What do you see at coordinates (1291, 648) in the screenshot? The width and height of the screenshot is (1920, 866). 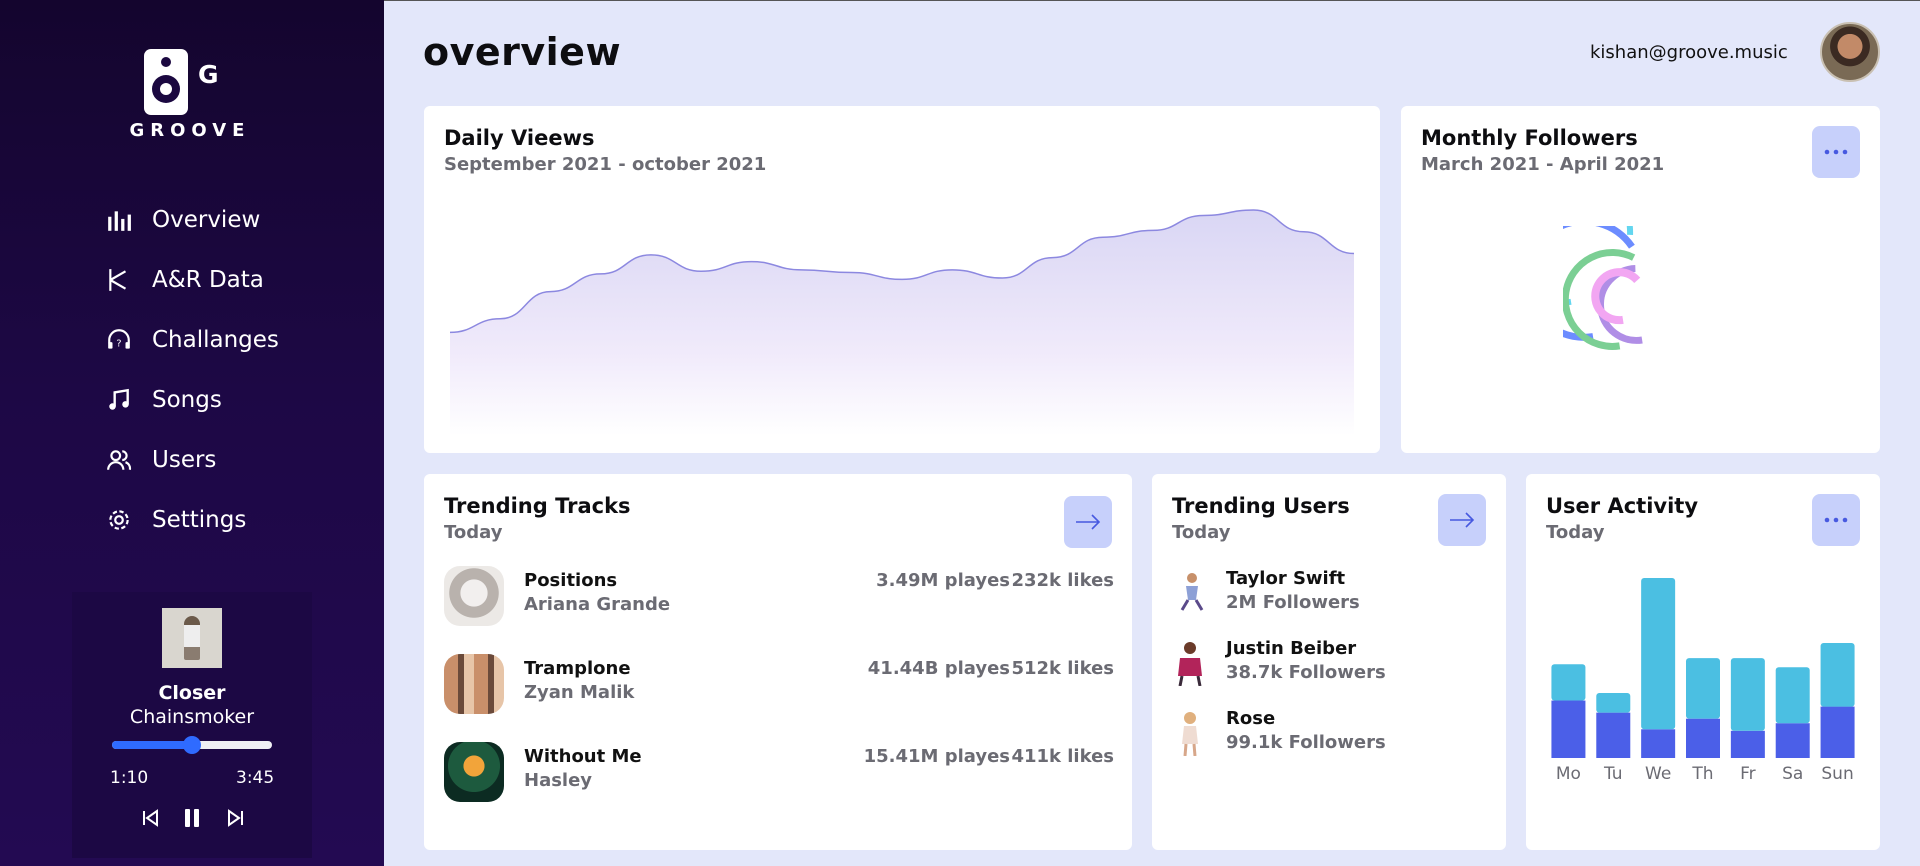 I see `user-name: Justin Beiber` at bounding box center [1291, 648].